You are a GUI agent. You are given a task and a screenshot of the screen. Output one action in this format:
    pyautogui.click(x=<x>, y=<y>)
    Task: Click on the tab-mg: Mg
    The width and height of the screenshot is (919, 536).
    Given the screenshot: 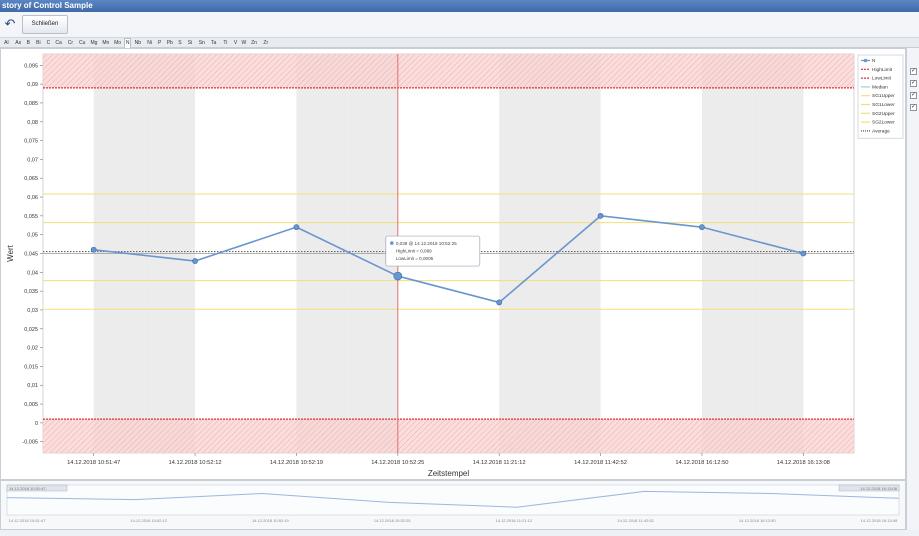 What is the action you would take?
    pyautogui.click(x=94, y=43)
    